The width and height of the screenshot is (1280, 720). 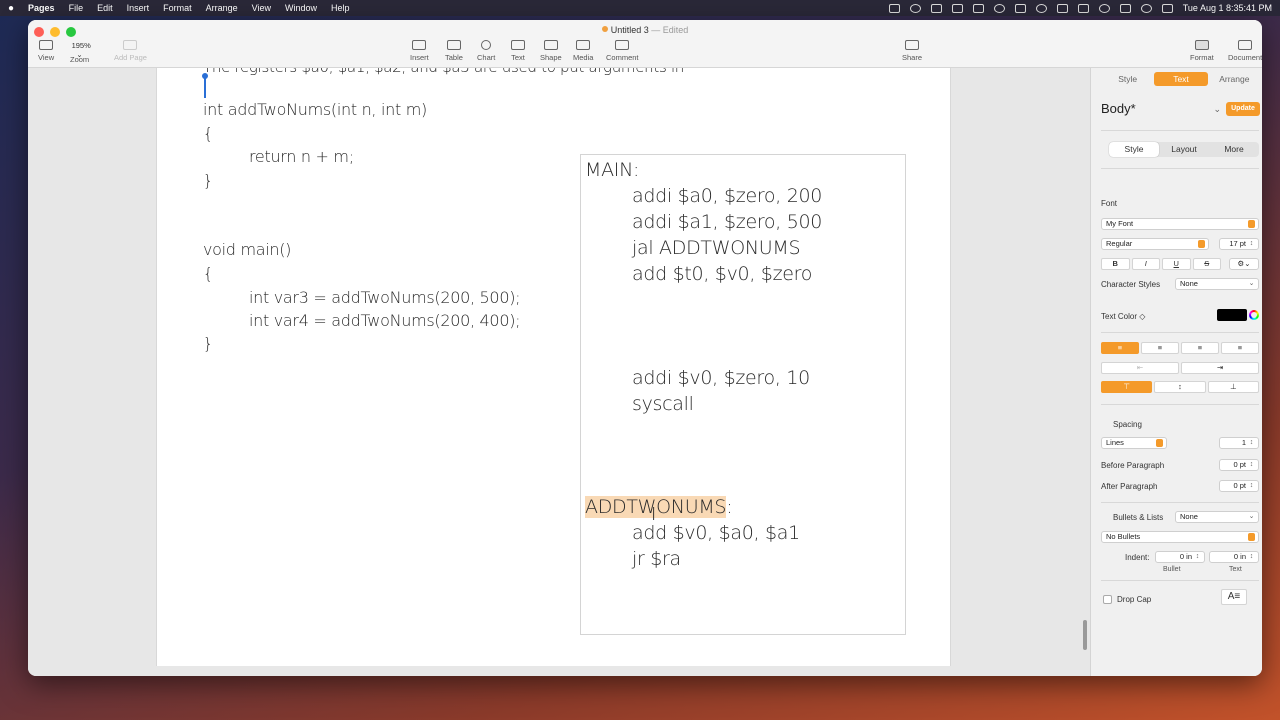 What do you see at coordinates (1180, 557) in the screenshot?
I see `bullet-indent-field: 0 in ↕` at bounding box center [1180, 557].